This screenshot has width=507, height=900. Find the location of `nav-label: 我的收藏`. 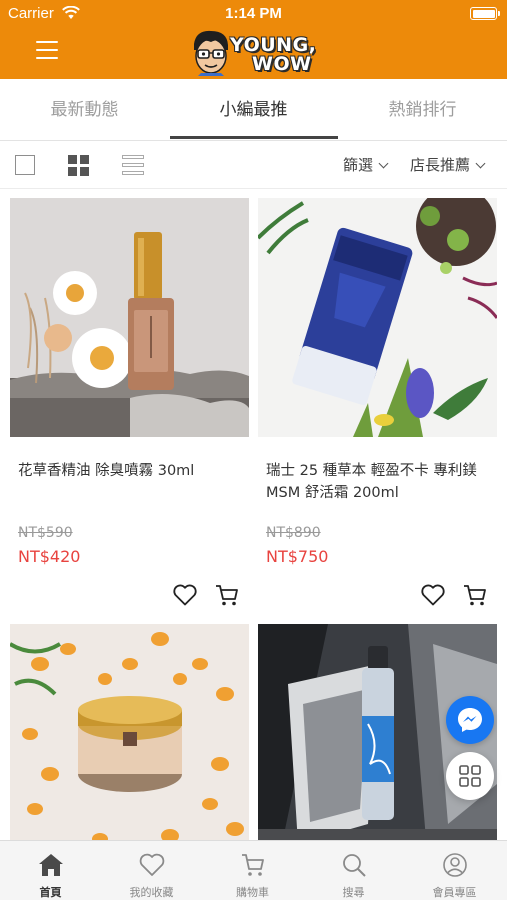

nav-label: 我的收藏 is located at coordinates (151, 892).